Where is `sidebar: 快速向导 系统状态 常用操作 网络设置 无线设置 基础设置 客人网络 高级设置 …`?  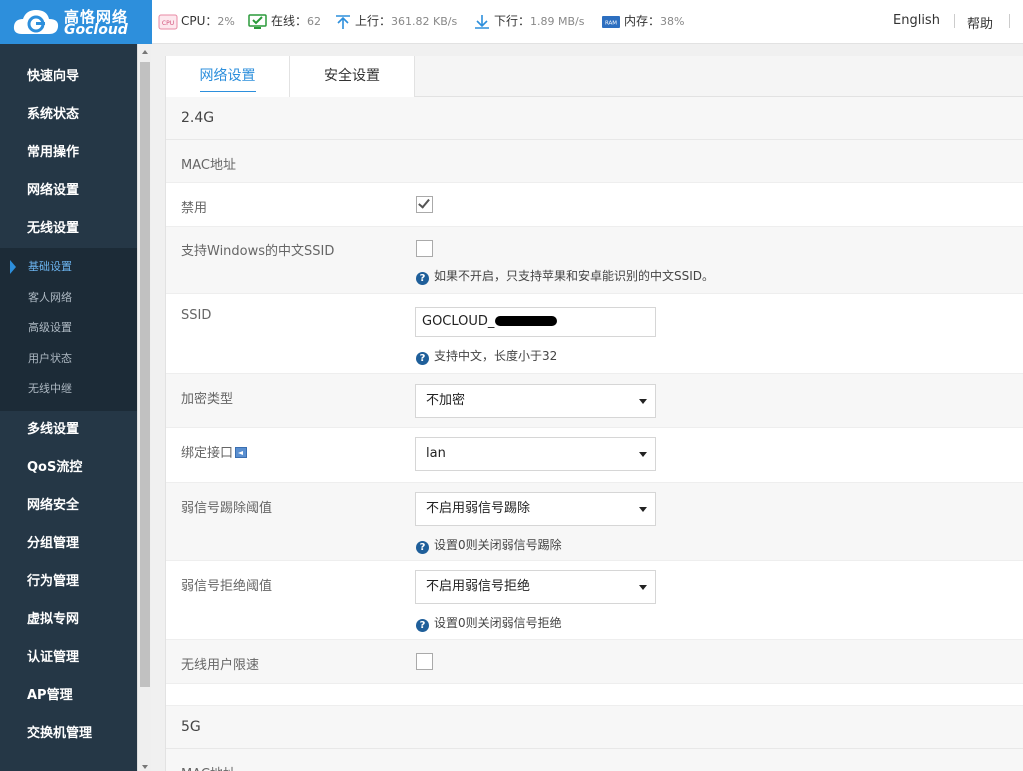
sidebar: 快速向导 系统状态 常用操作 网络设置 无线设置 基础设置 客人网络 高级设置 … is located at coordinates (68, 407).